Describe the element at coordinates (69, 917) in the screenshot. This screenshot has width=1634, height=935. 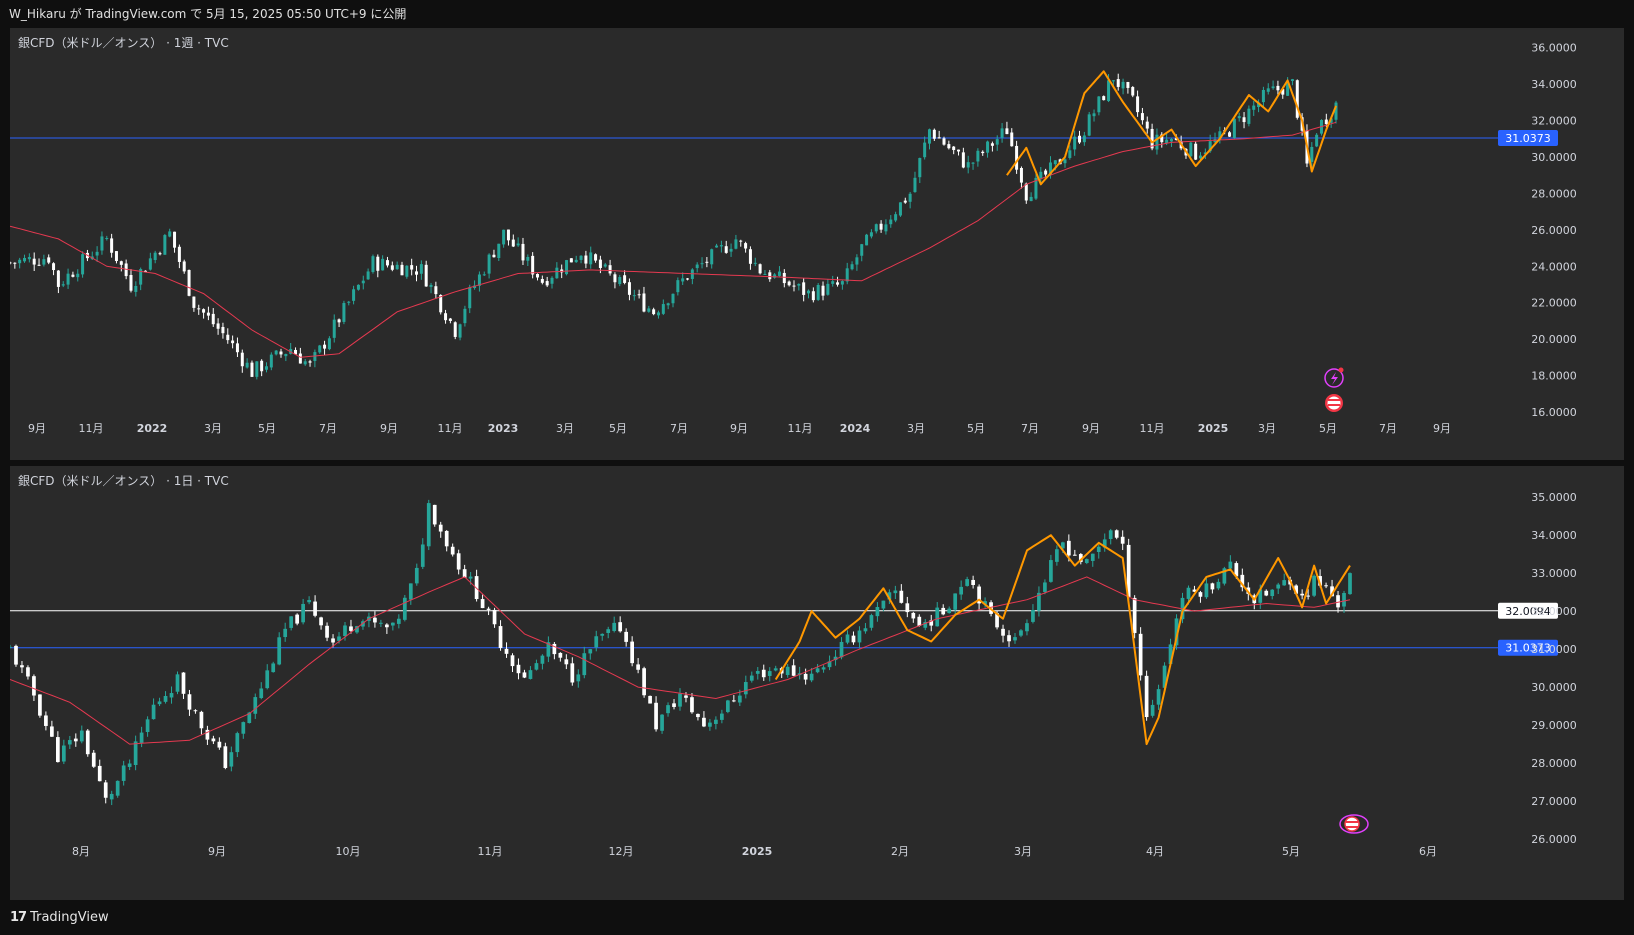
I see `tradingview-brand: TradingView` at that location.